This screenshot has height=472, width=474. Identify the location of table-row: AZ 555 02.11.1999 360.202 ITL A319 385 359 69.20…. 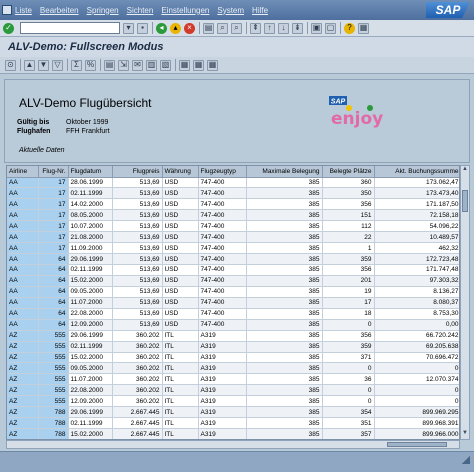
(233, 347).